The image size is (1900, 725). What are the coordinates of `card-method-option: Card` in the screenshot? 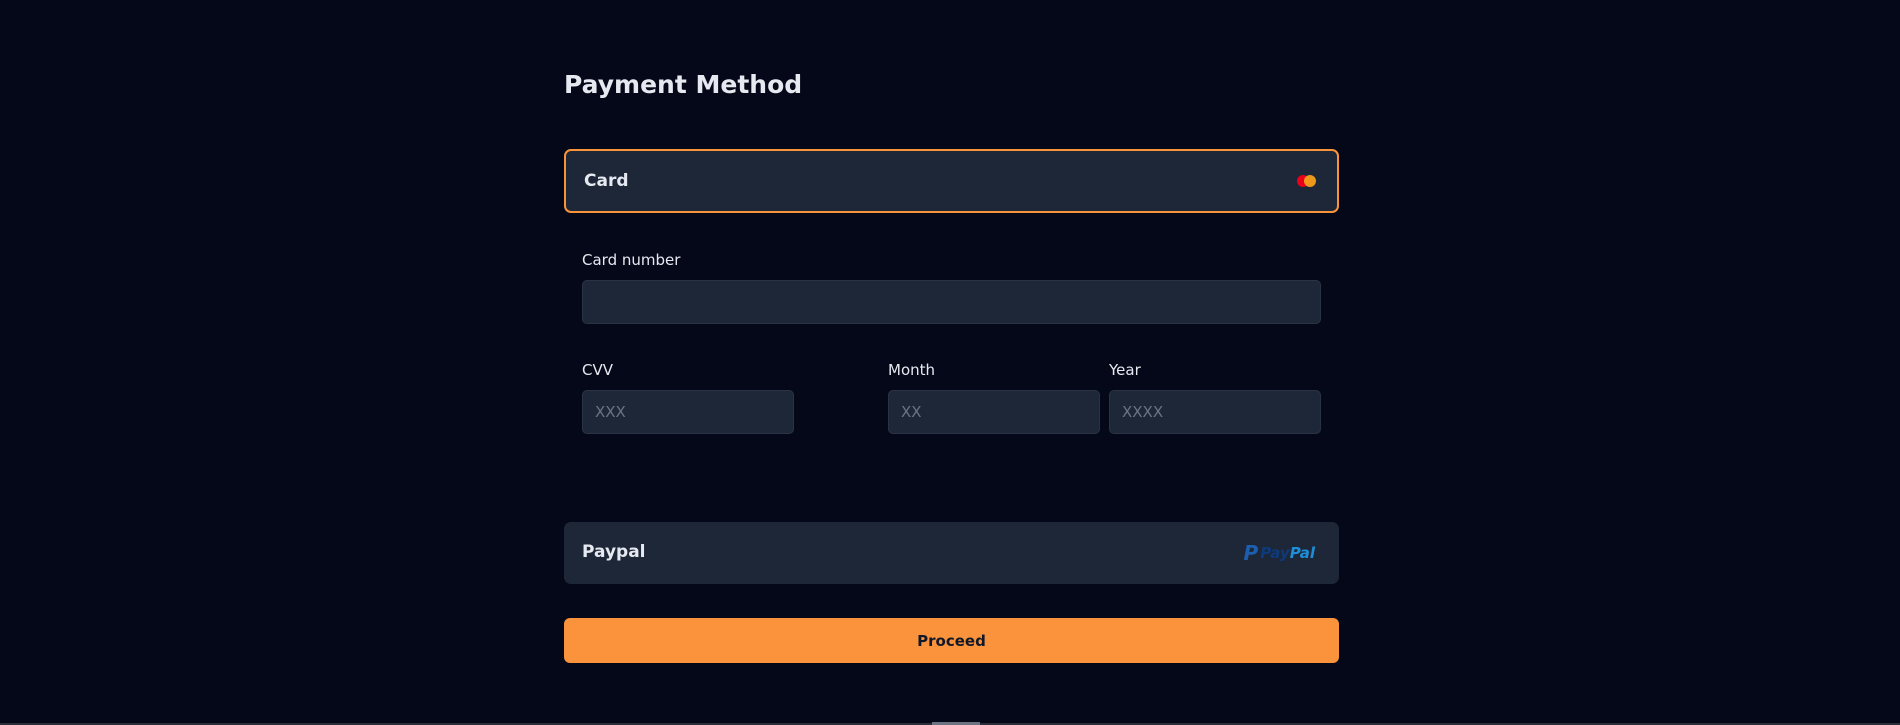 It's located at (951, 181).